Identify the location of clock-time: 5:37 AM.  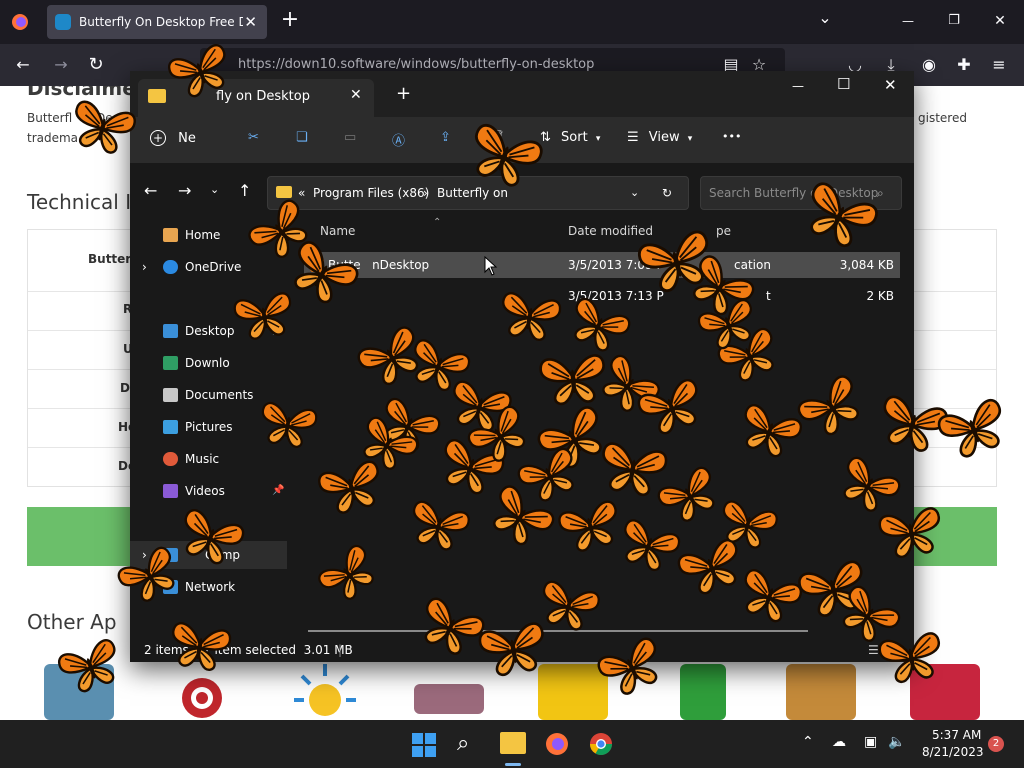
(956, 735).